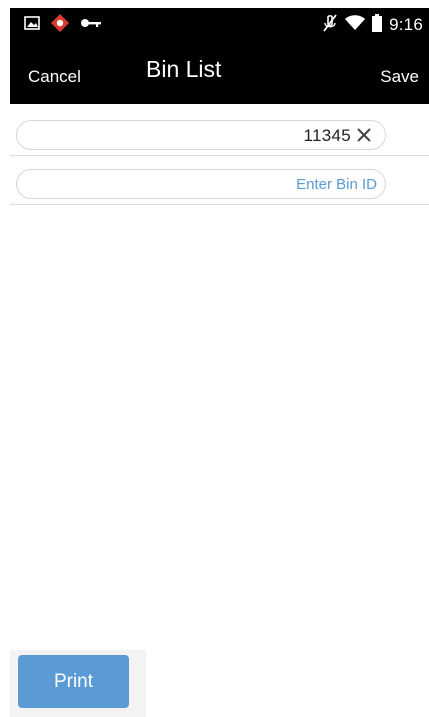 The image size is (429, 717). Describe the element at coordinates (219, 25) in the screenshot. I see `status-bar: 9:16` at that location.